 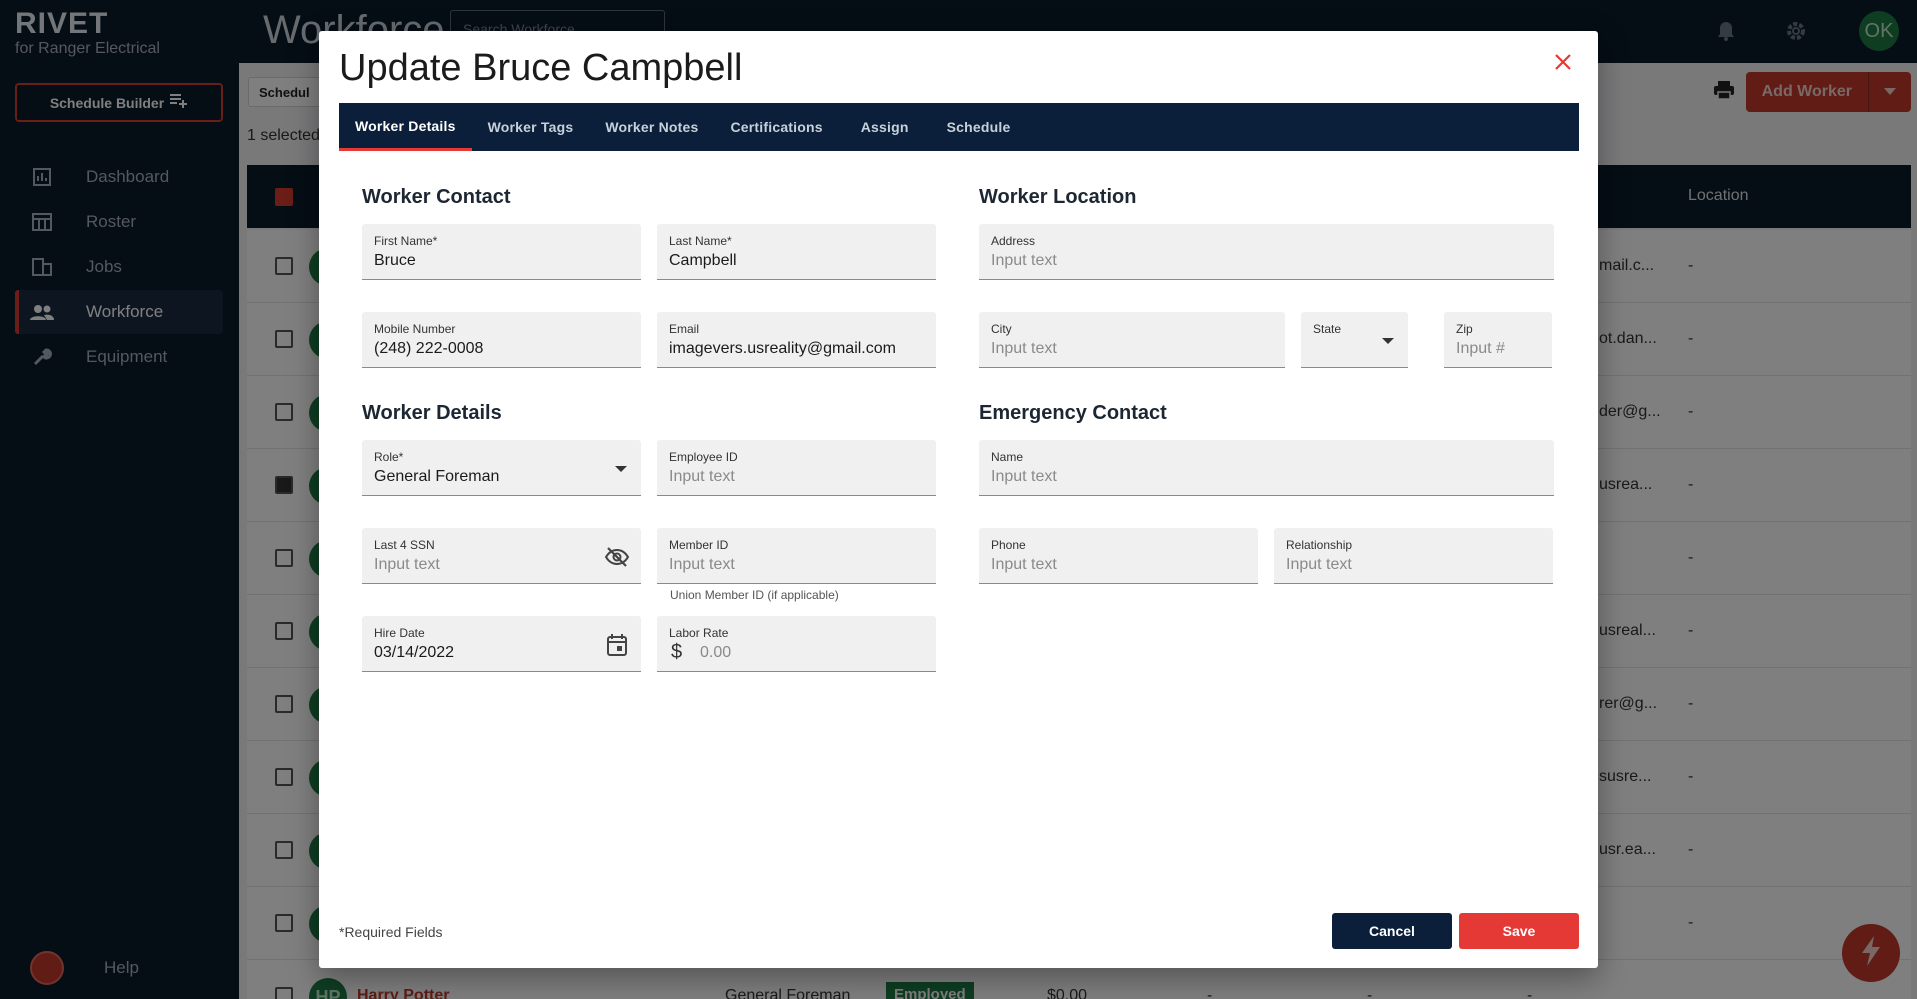 What do you see at coordinates (1498, 349) in the screenshot?
I see `zip-input` at bounding box center [1498, 349].